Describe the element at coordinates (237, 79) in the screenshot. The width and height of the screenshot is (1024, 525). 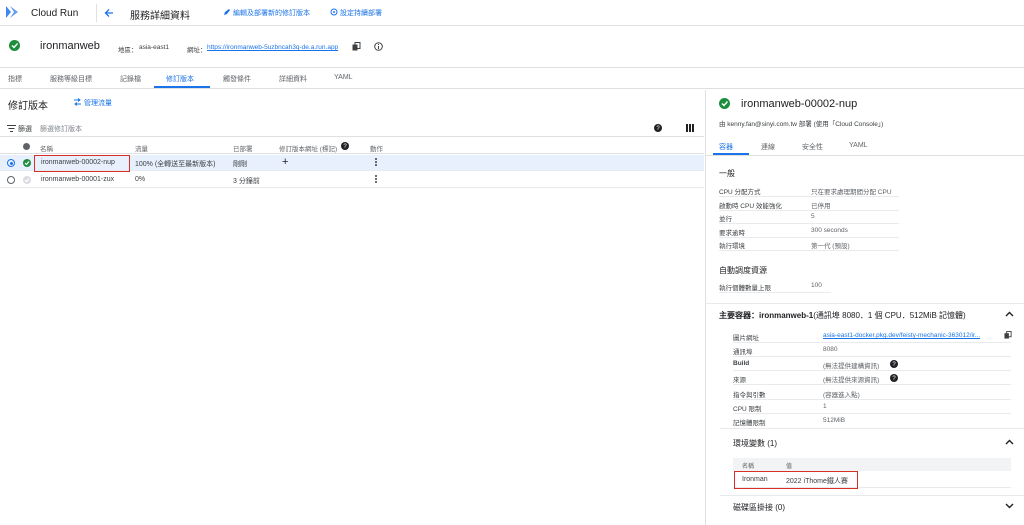
I see `tab-triggers: 觸發條件` at that location.